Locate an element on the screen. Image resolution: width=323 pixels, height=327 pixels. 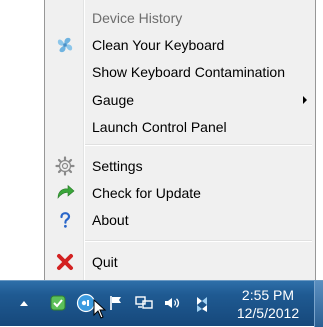
bluetooth-icon is located at coordinates (202, 303).